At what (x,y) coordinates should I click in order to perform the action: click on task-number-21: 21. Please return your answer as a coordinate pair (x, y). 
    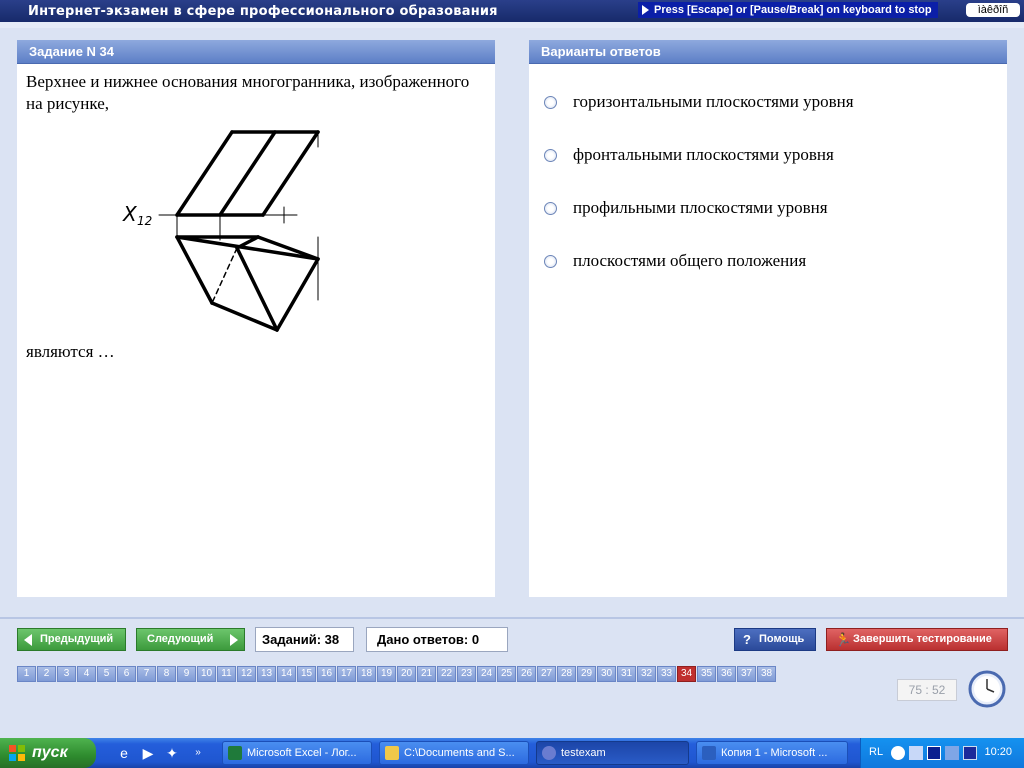
    Looking at the image, I should click on (426, 674).